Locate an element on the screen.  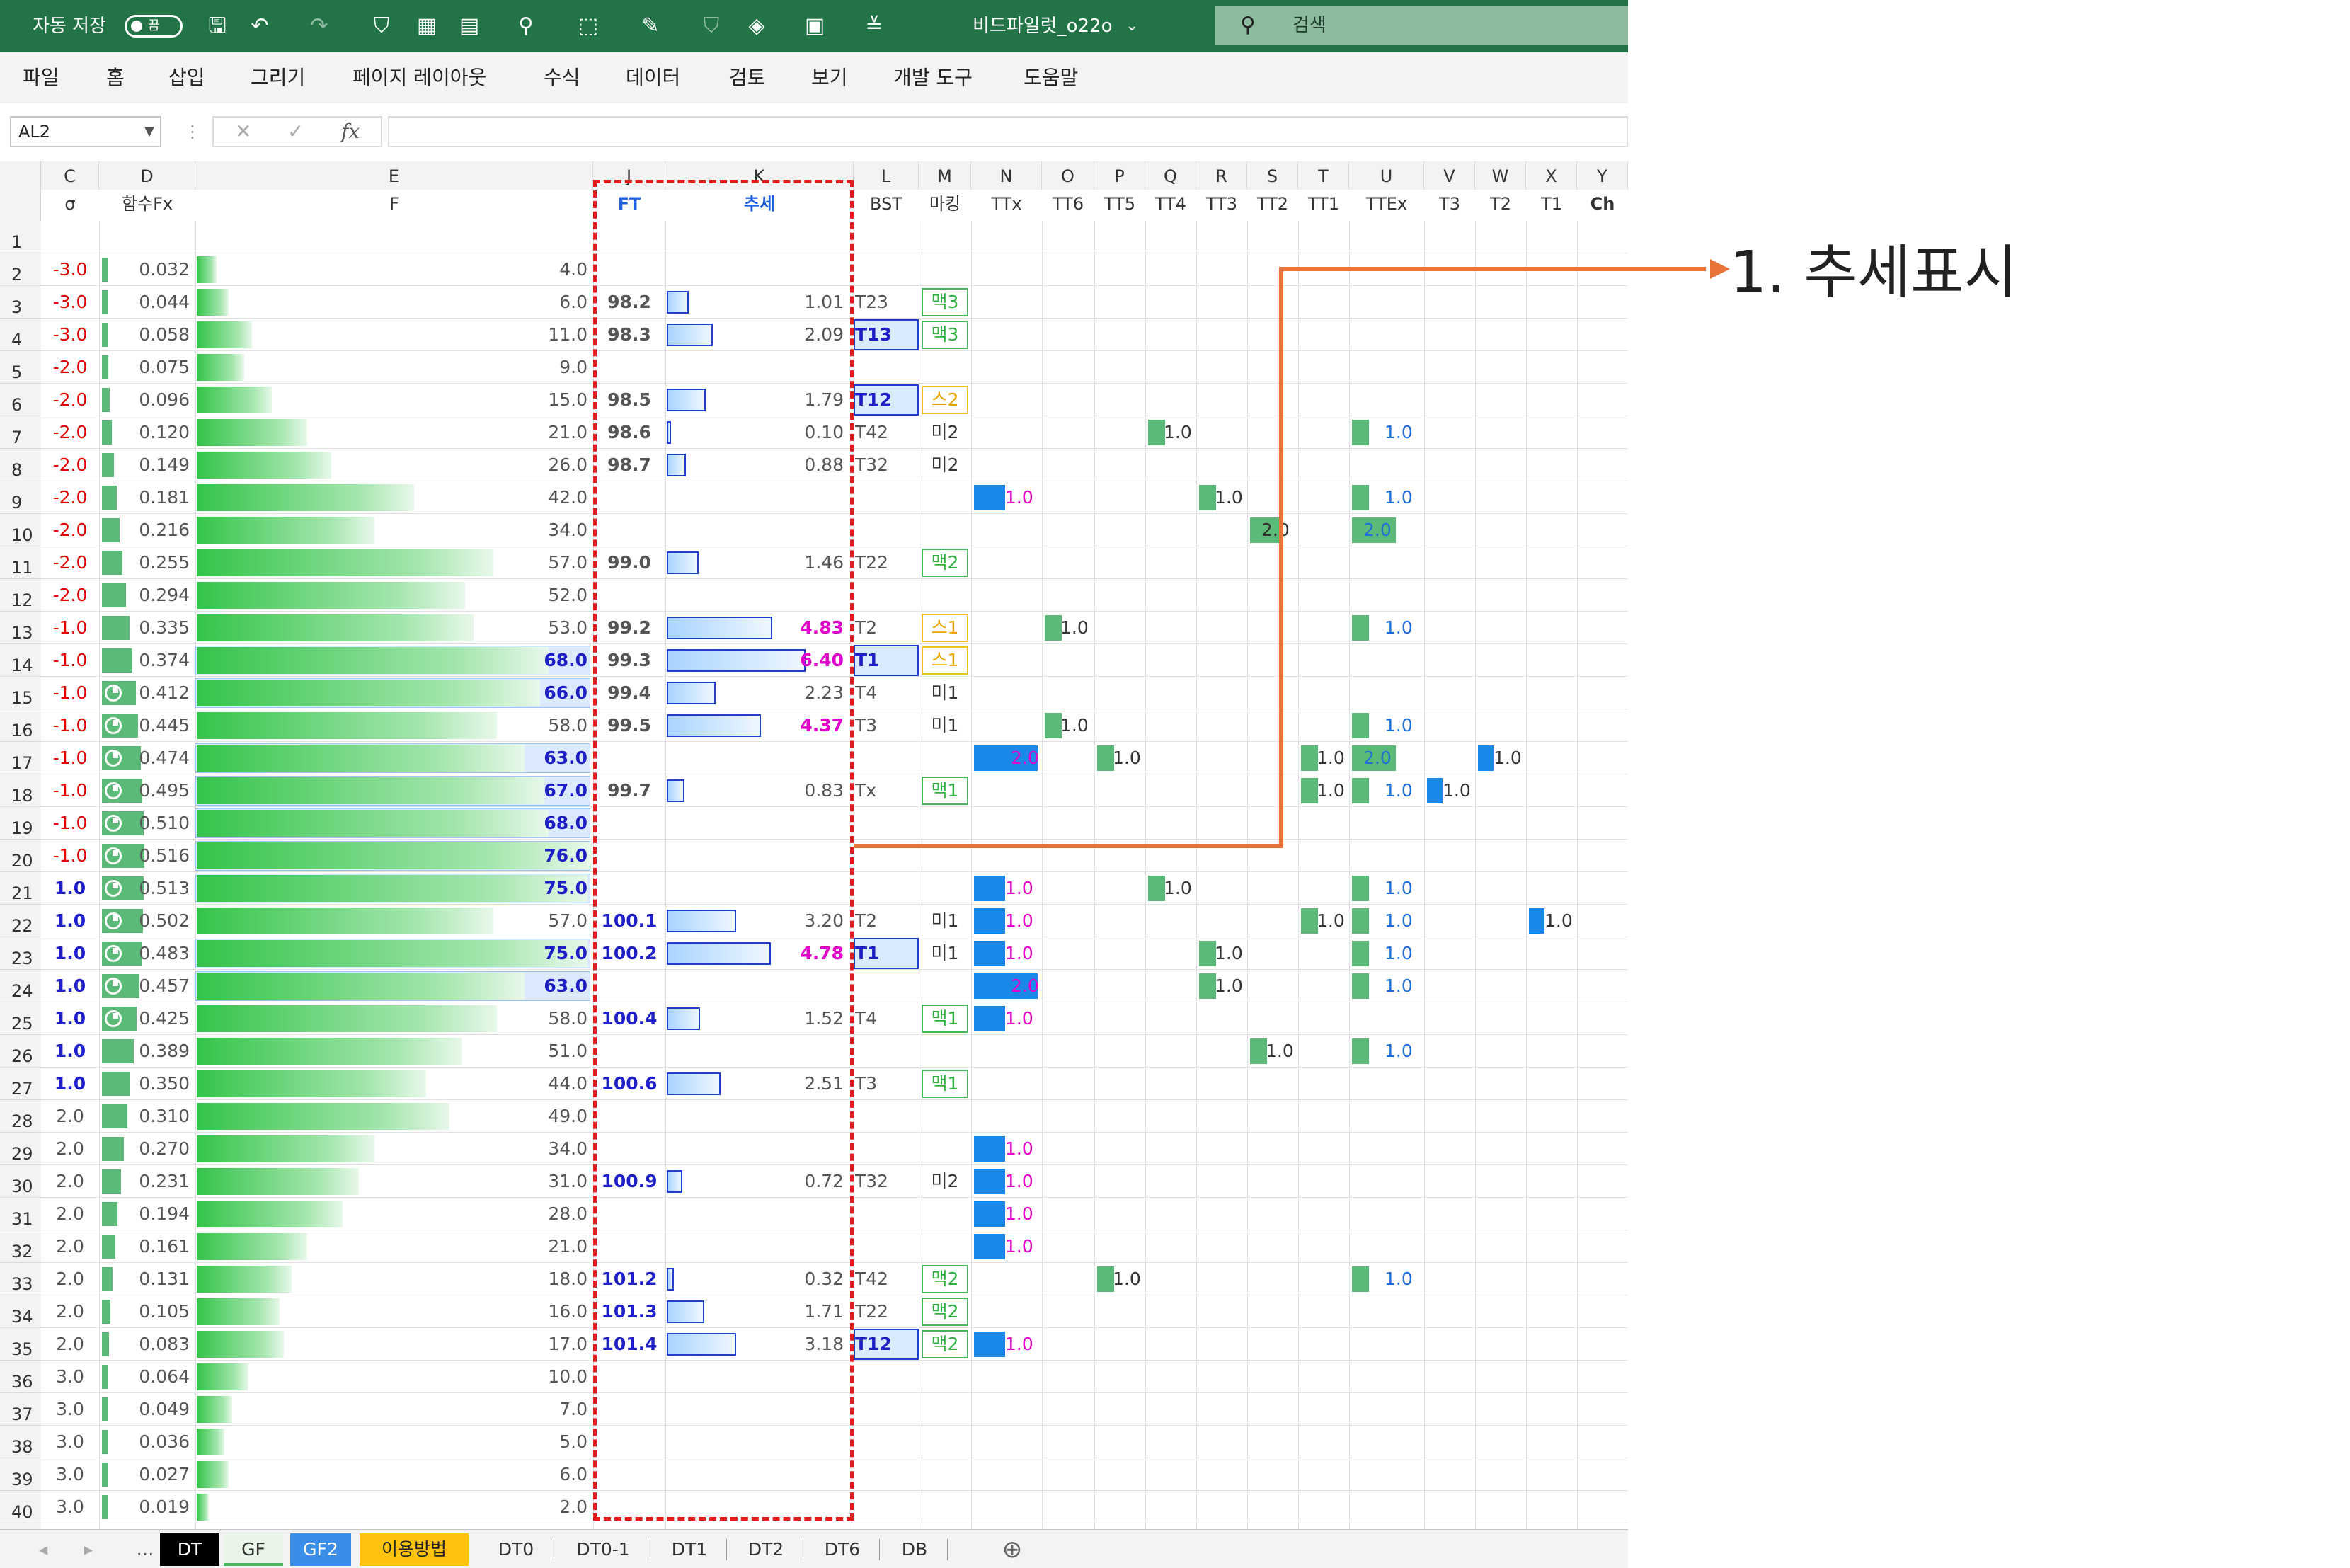
f-cell: 7.0 is located at coordinates (391, 1409).